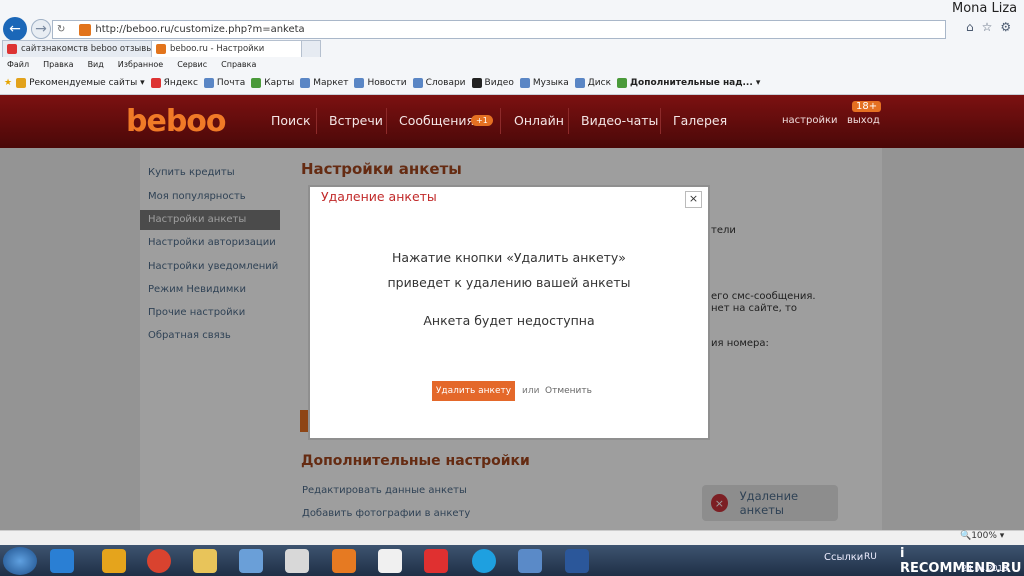 Image resolution: width=1024 pixels, height=576 pixels. Describe the element at coordinates (85, 29) in the screenshot. I see `site-favicon` at that location.